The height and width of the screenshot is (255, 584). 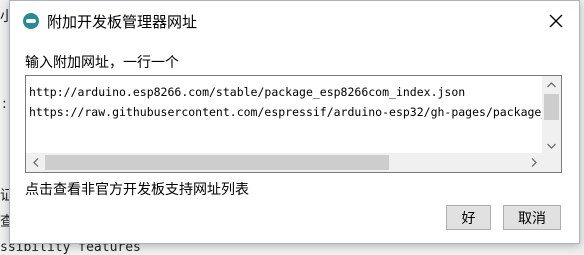 I want to click on dialog-title: 附加开发板管理器网址, so click(x=122, y=22).